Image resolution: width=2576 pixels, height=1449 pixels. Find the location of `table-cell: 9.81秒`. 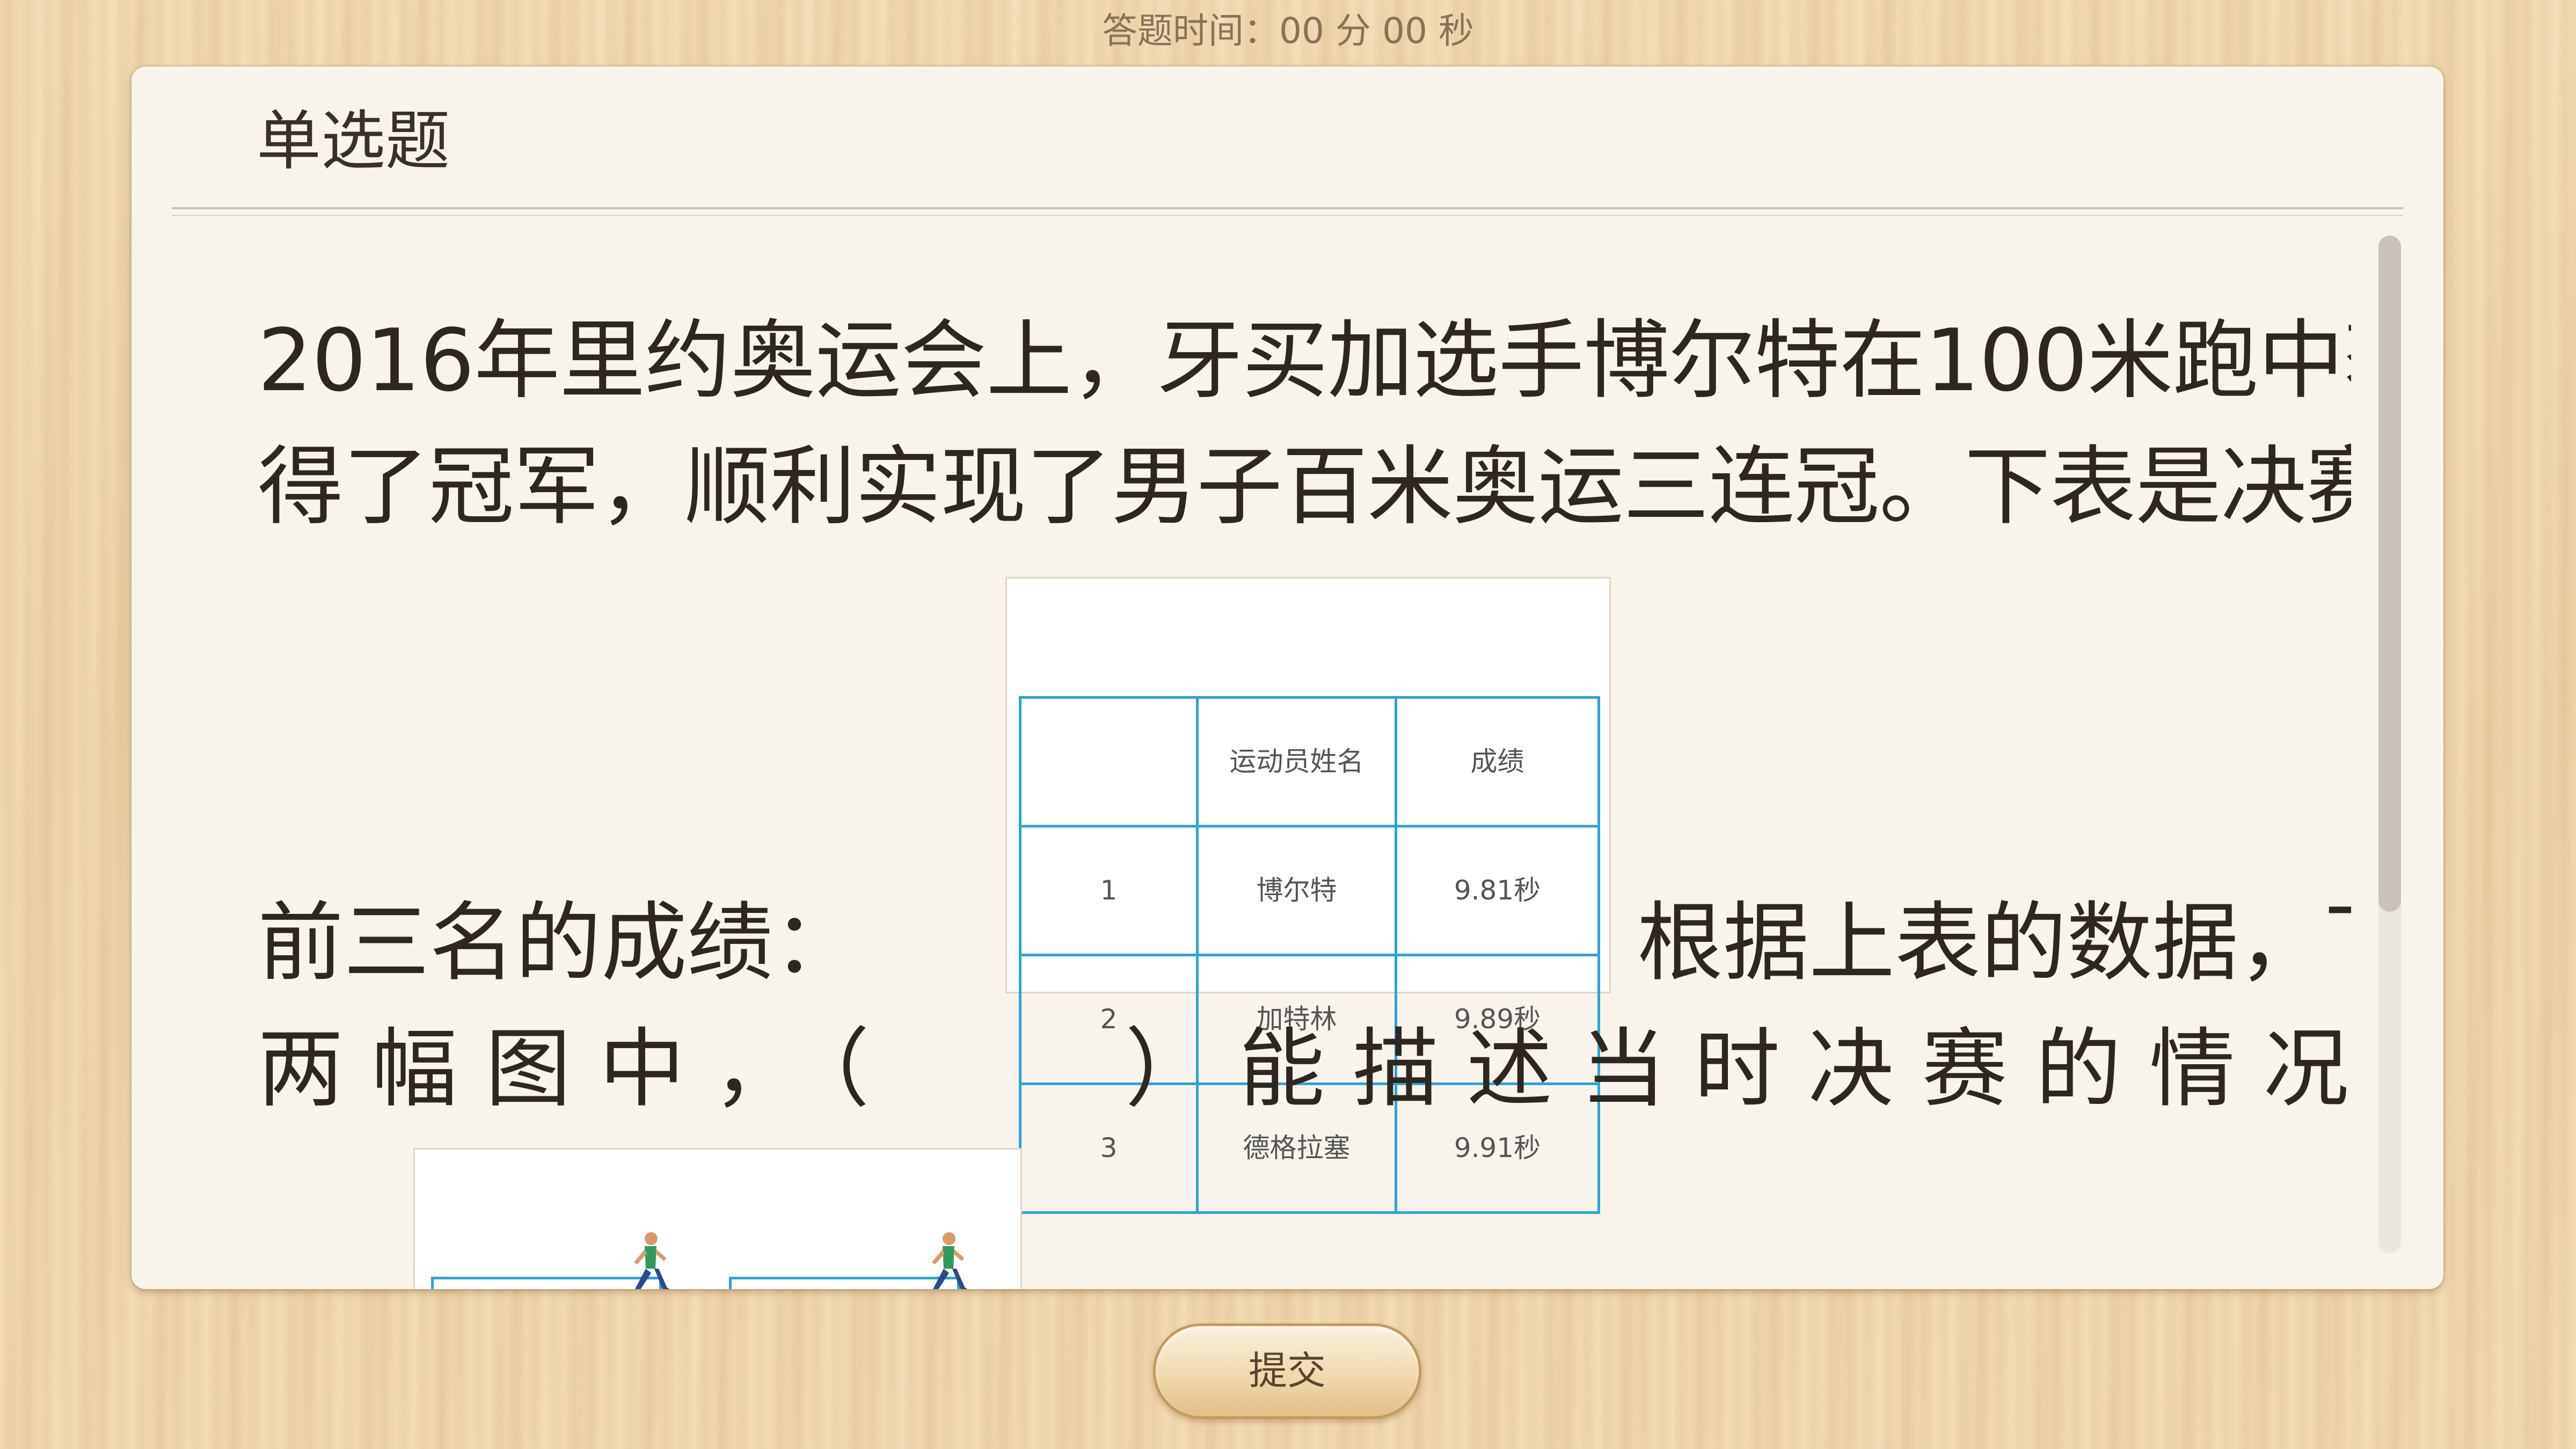

table-cell: 9.81秒 is located at coordinates (1497, 890).